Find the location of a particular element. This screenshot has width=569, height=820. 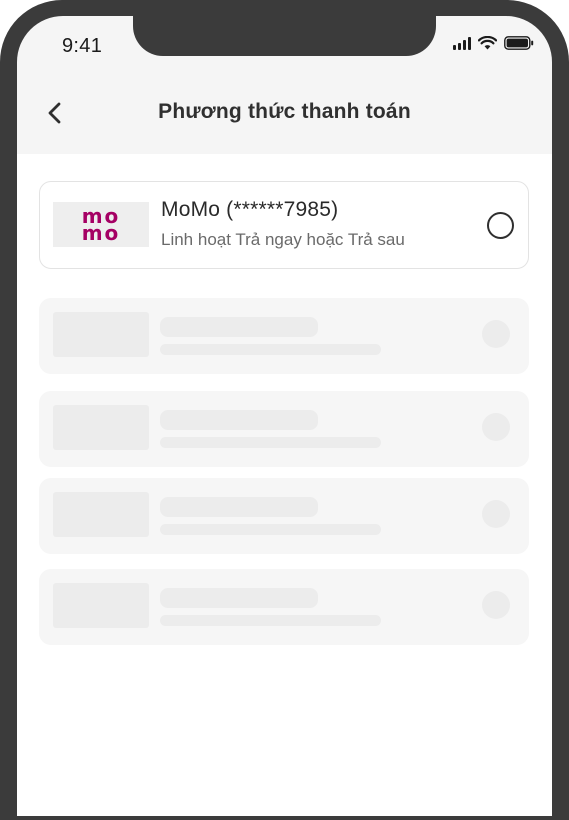

momo-logo-text-bottom: mo is located at coordinates (101, 232).